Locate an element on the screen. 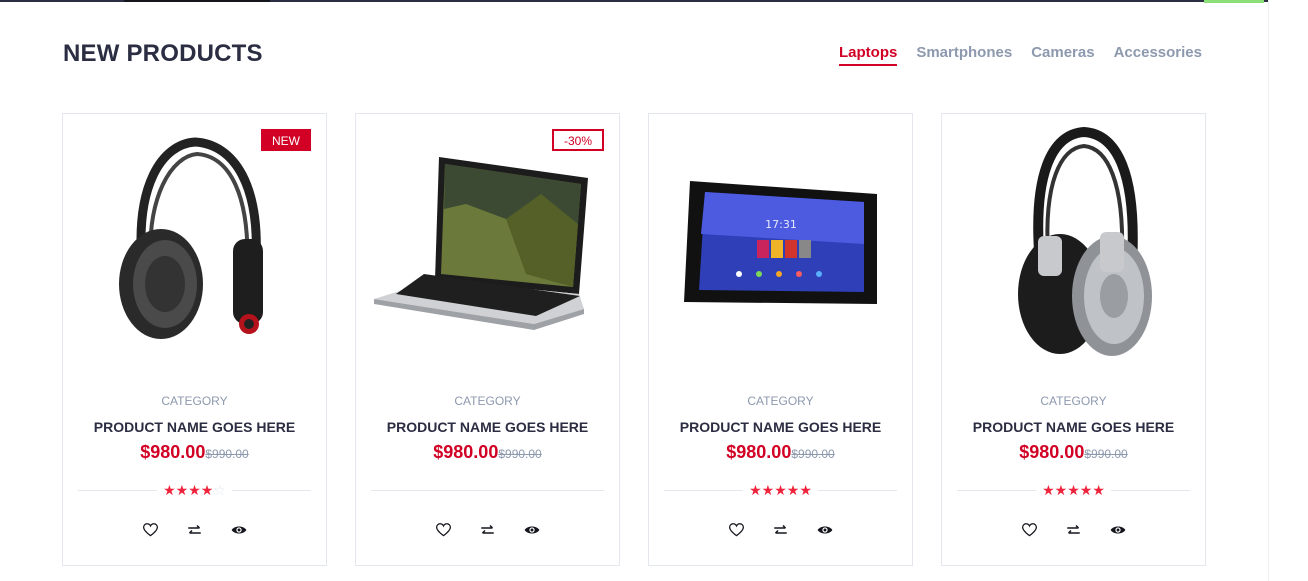 The width and height of the screenshot is (1308, 581). tab-laptops: Laptops is located at coordinates (868, 55).